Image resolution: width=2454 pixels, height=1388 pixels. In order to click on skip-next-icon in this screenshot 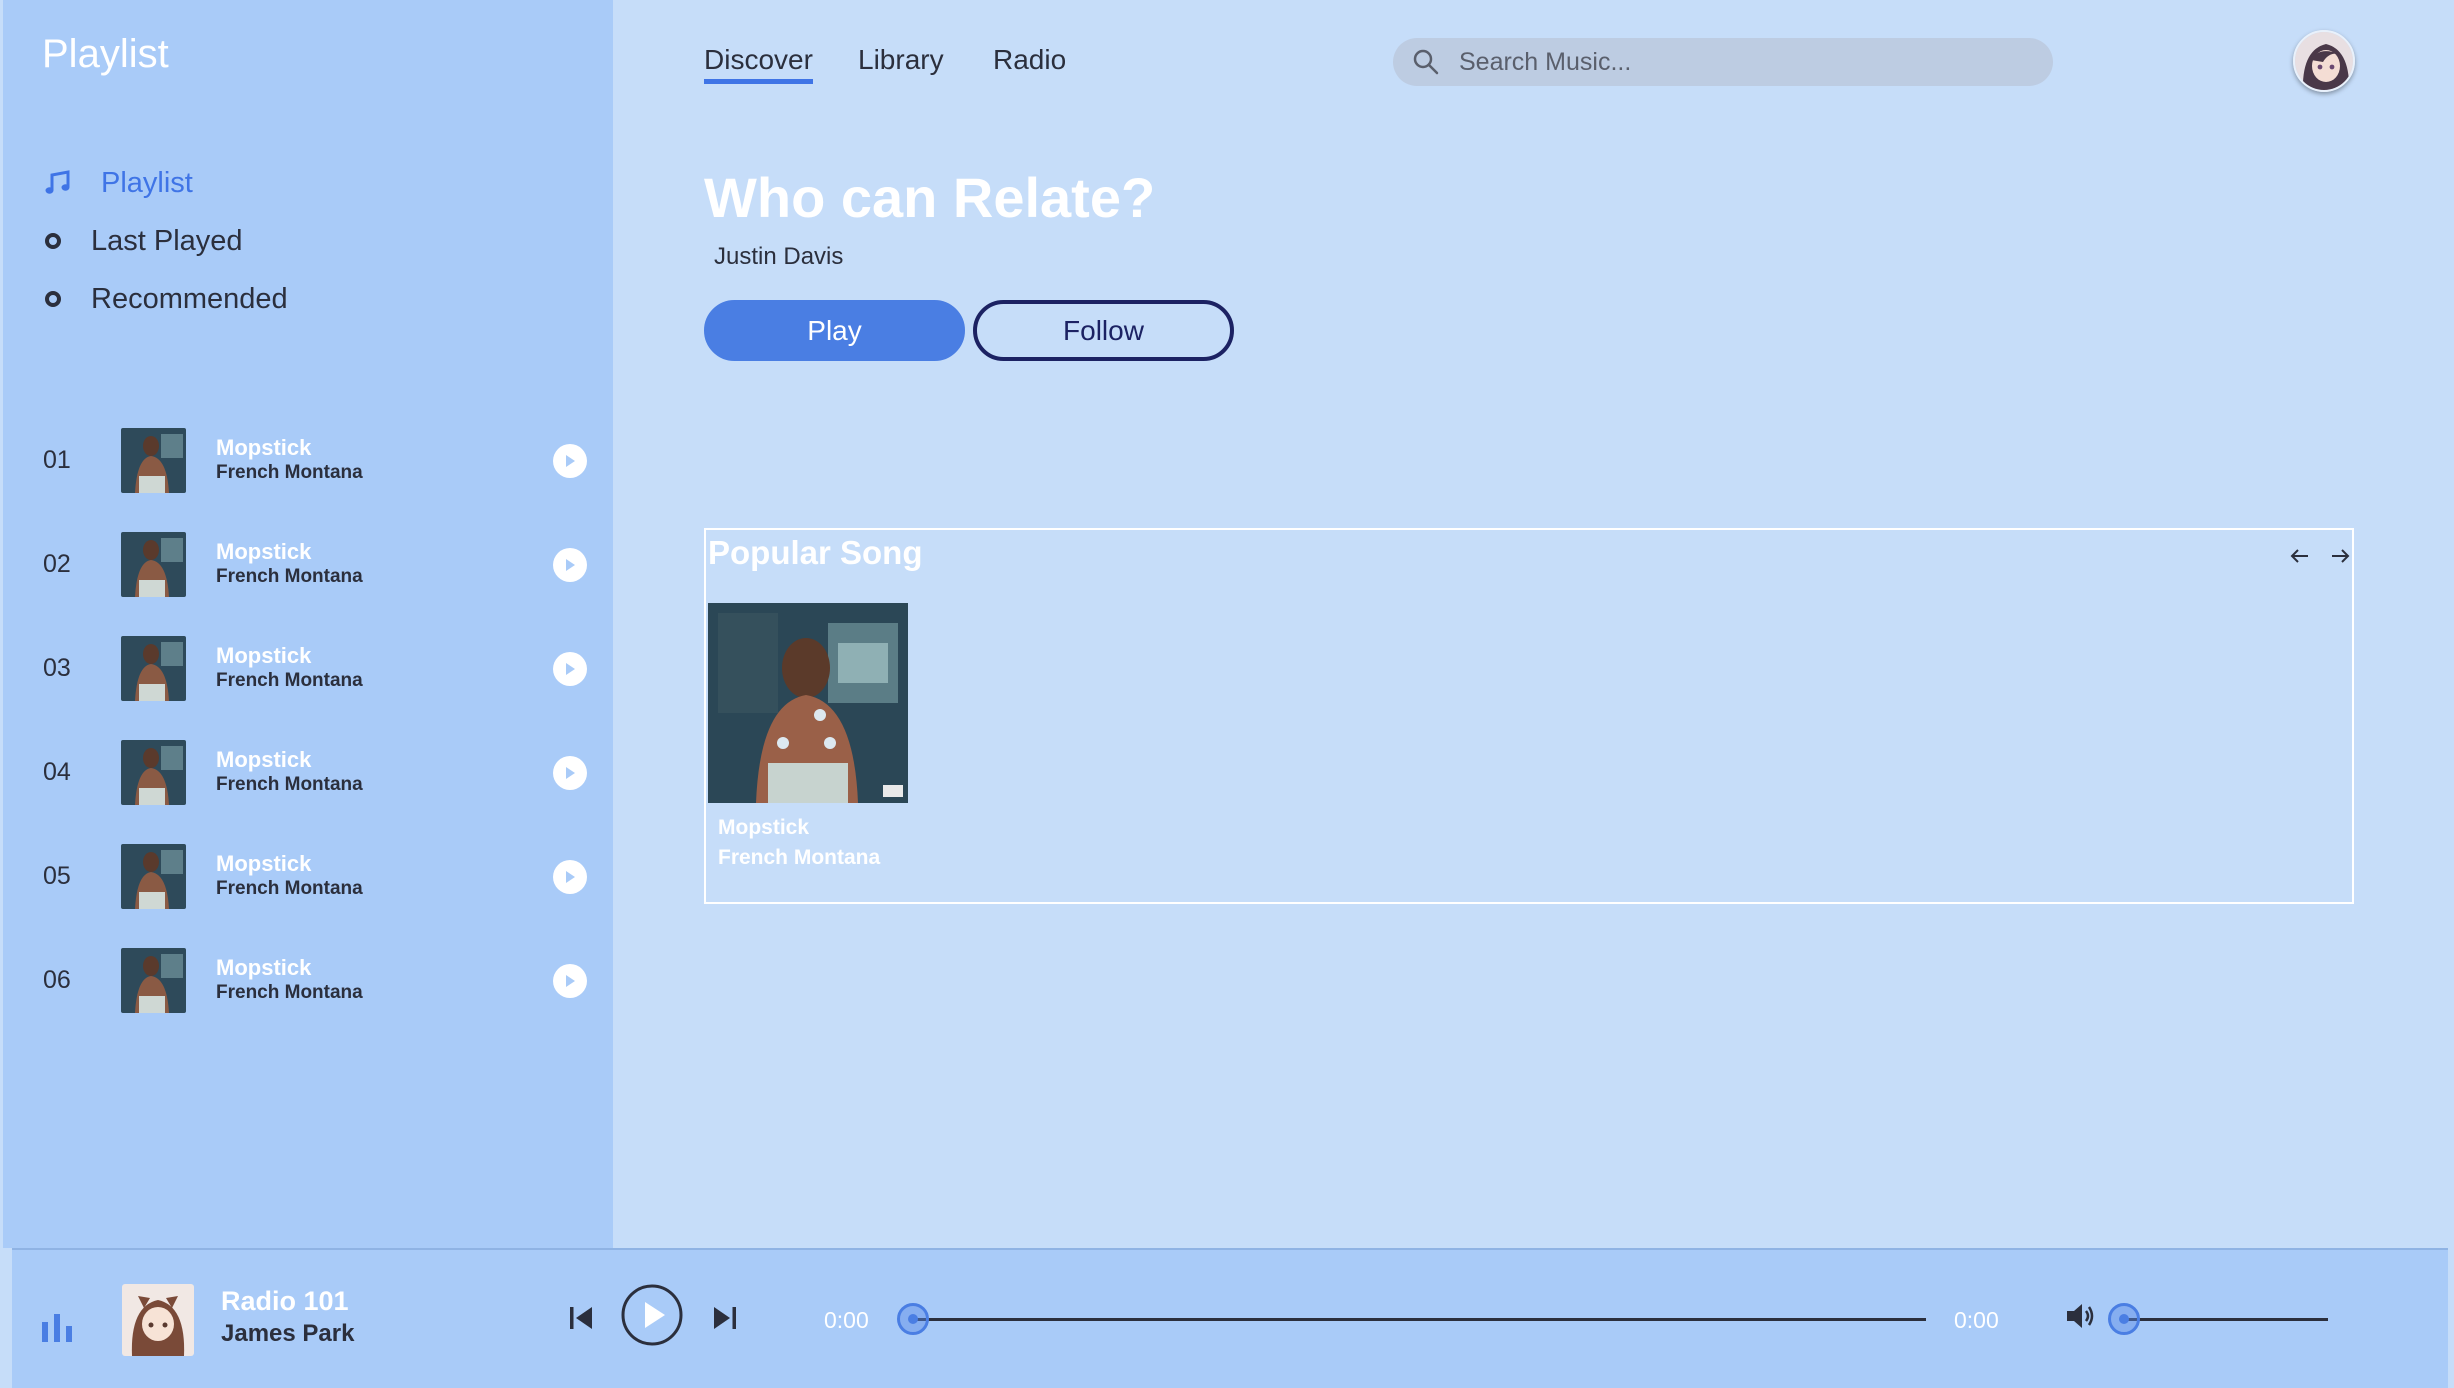, I will do `click(725, 1318)`.